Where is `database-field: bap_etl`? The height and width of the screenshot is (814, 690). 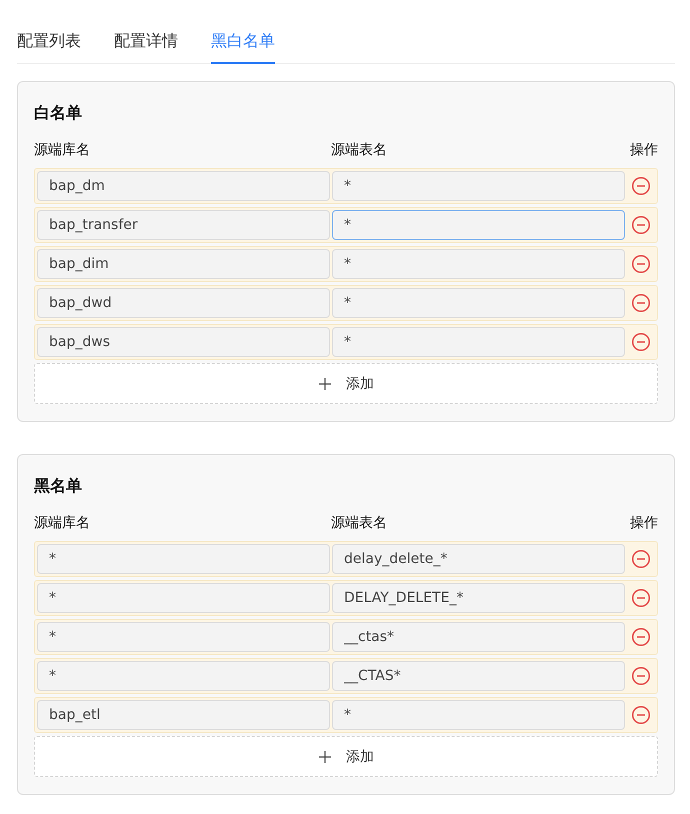
database-field: bap_etl is located at coordinates (183, 715).